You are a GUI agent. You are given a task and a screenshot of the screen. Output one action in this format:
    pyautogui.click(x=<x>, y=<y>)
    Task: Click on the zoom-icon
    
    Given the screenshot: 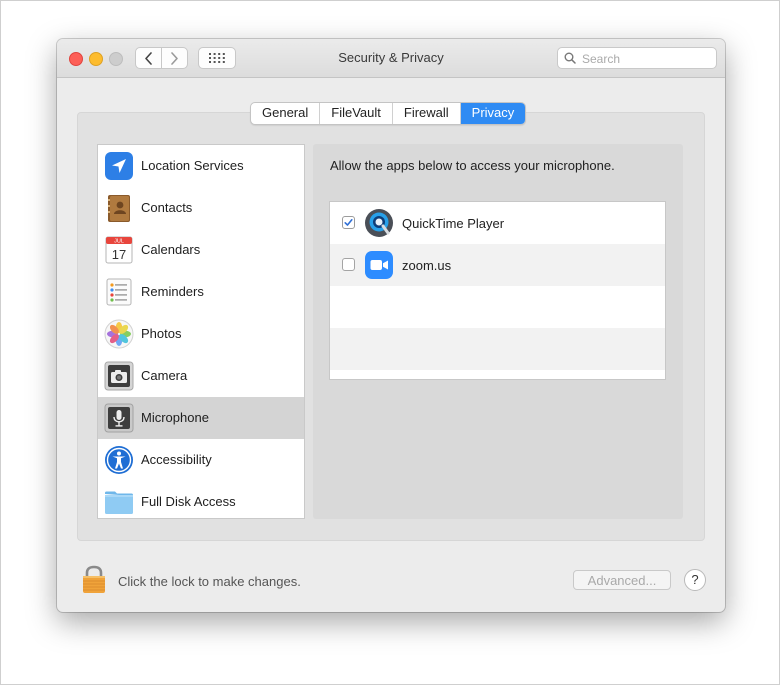 What is the action you would take?
    pyautogui.click(x=379, y=265)
    